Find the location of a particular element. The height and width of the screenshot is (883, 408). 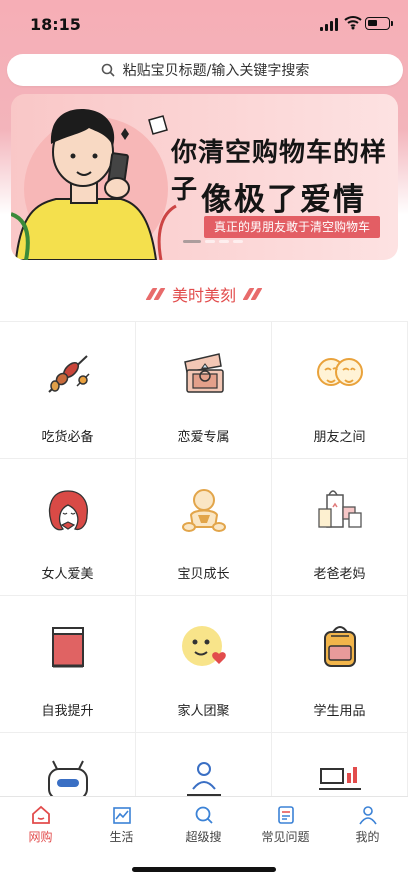

category-item-baby: 宝贝成长 is located at coordinates (204, 527).